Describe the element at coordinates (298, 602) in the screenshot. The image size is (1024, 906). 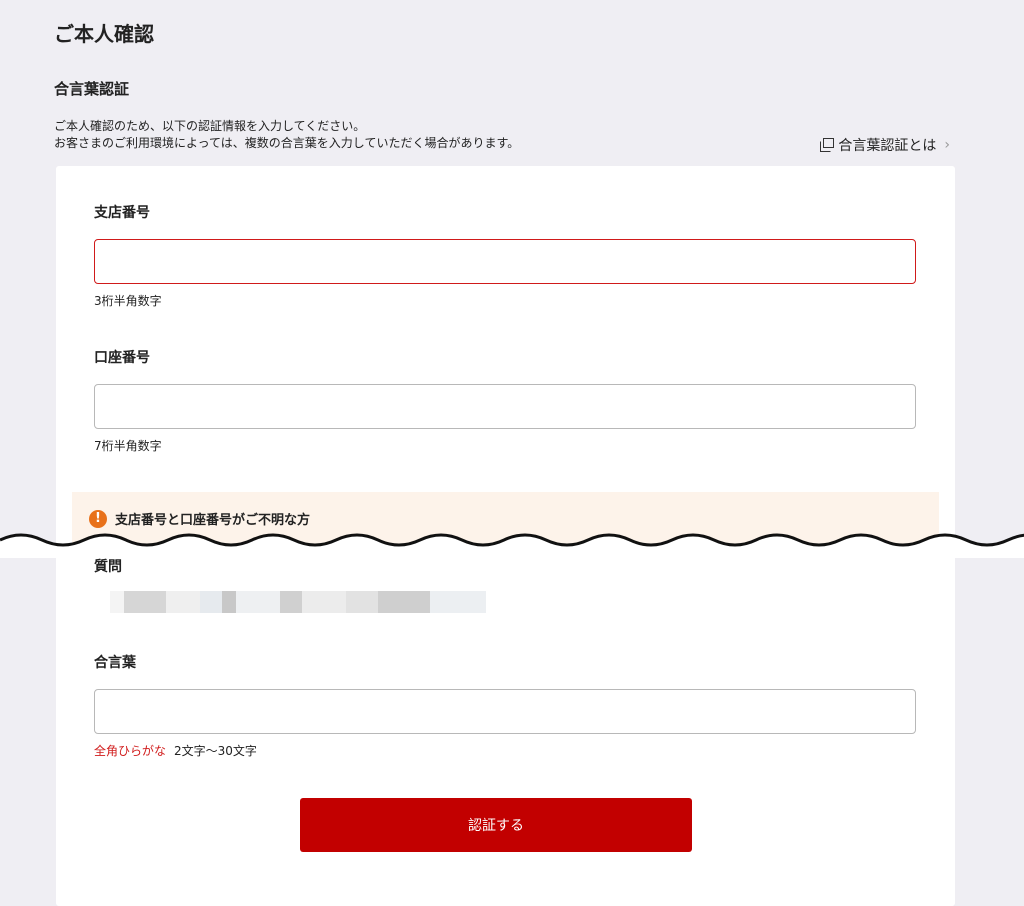
I see `question-text-blurred` at that location.